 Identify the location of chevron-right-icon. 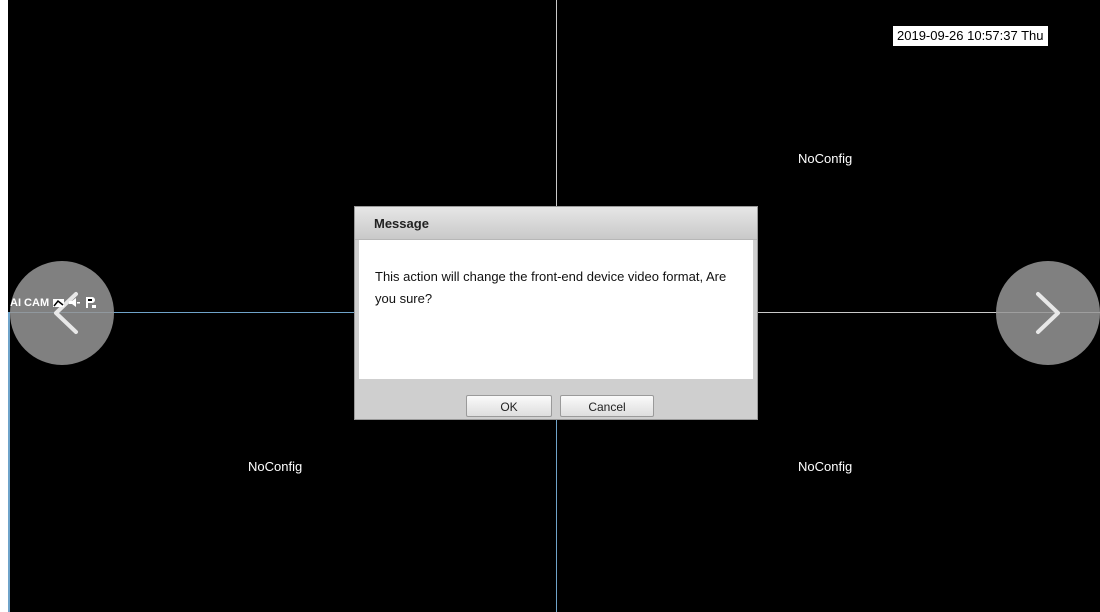
(1048, 313).